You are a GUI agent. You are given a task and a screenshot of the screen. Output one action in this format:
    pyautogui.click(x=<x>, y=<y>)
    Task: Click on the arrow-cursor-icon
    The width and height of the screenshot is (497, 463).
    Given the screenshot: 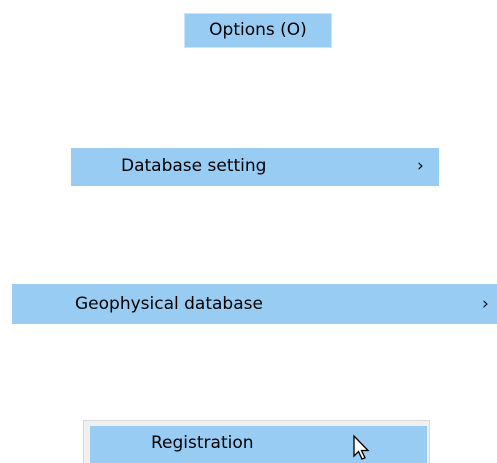 What is the action you would take?
    pyautogui.click(x=361, y=447)
    